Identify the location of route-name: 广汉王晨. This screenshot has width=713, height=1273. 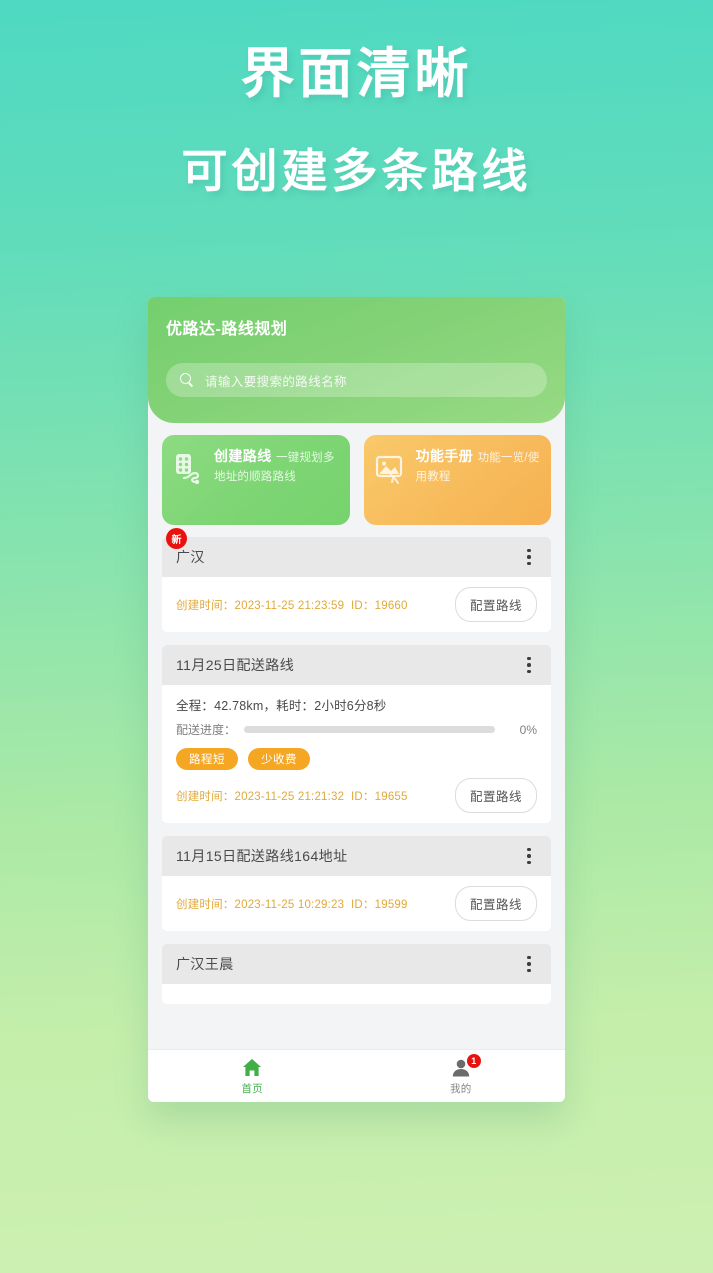
(205, 964).